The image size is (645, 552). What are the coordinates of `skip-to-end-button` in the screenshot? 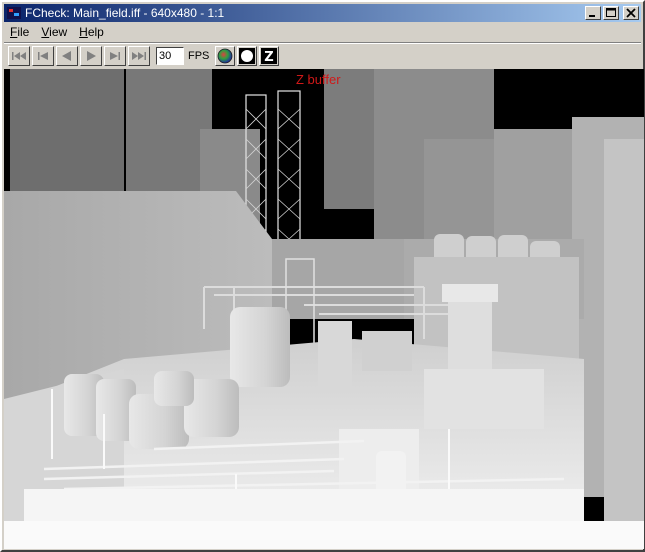 It's located at (139, 56).